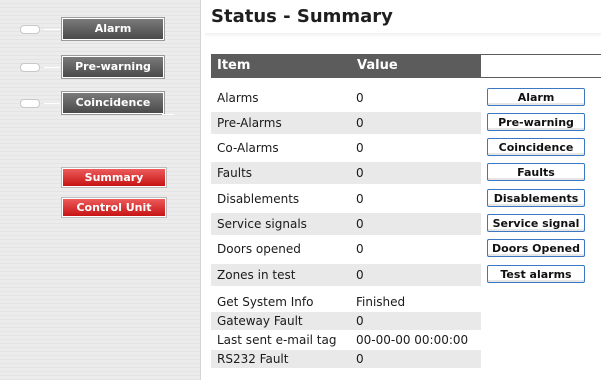  Describe the element at coordinates (114, 207) in the screenshot. I see `nav-control-unit-button: Control Unit` at that location.